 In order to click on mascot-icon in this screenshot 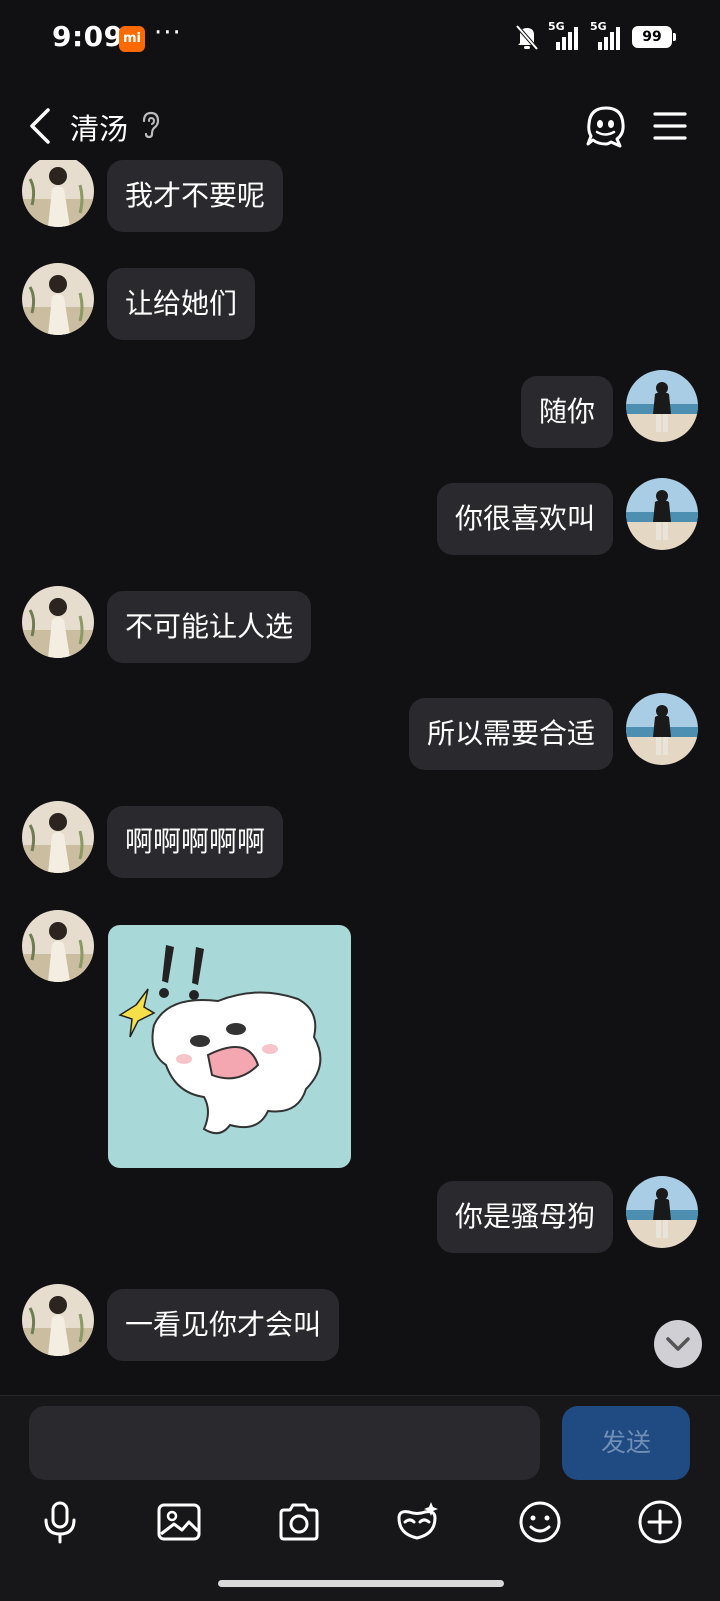, I will do `click(606, 127)`.